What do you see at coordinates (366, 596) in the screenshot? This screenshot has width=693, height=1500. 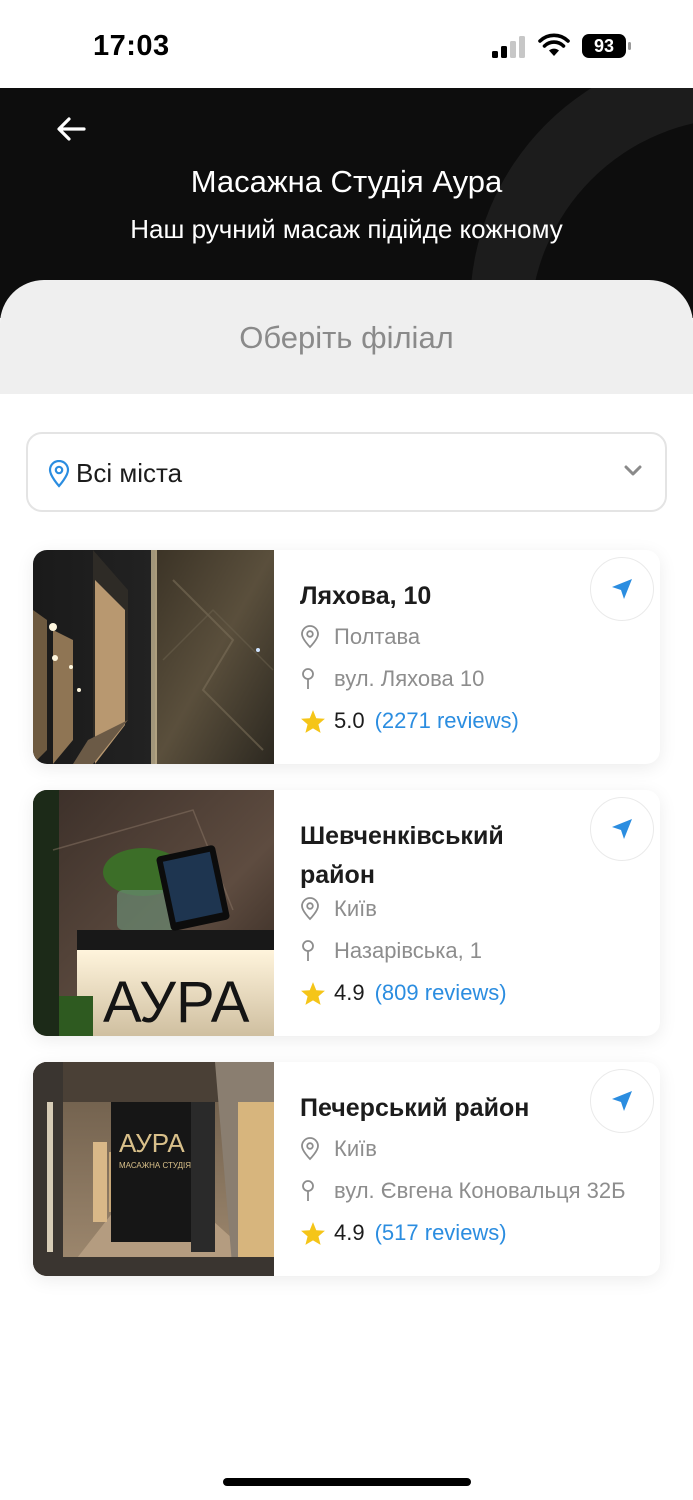 I see `branch-name: Ляхова, 10` at bounding box center [366, 596].